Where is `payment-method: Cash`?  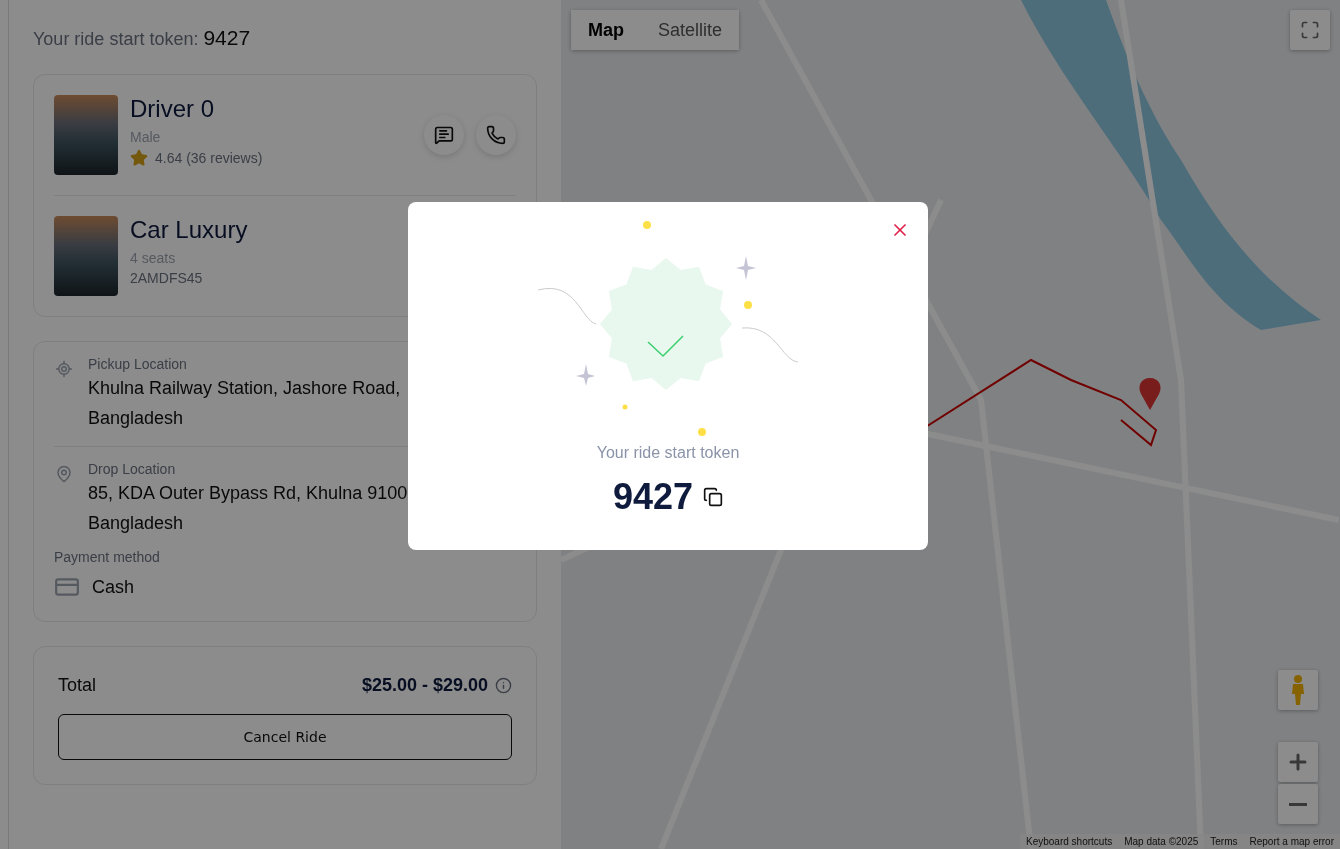
payment-method: Cash is located at coordinates (113, 587).